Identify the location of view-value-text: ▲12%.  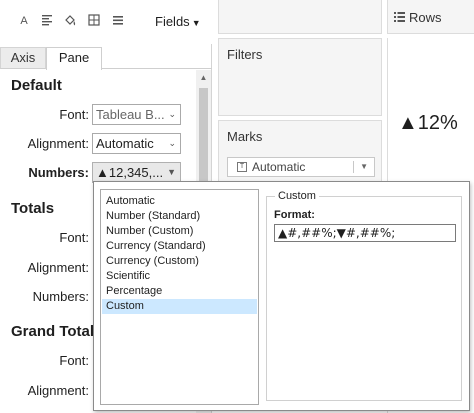
(428, 123).